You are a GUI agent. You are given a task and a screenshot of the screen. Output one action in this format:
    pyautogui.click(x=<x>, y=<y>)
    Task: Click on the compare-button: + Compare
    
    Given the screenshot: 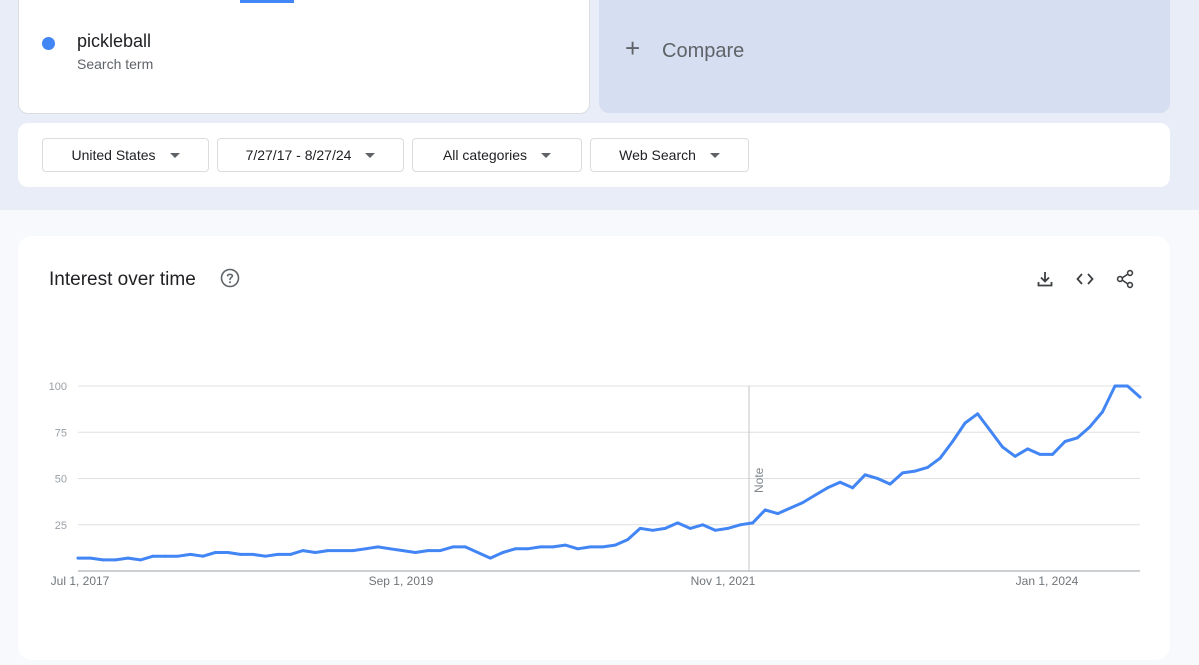 What is the action you would take?
    pyautogui.click(x=884, y=56)
    